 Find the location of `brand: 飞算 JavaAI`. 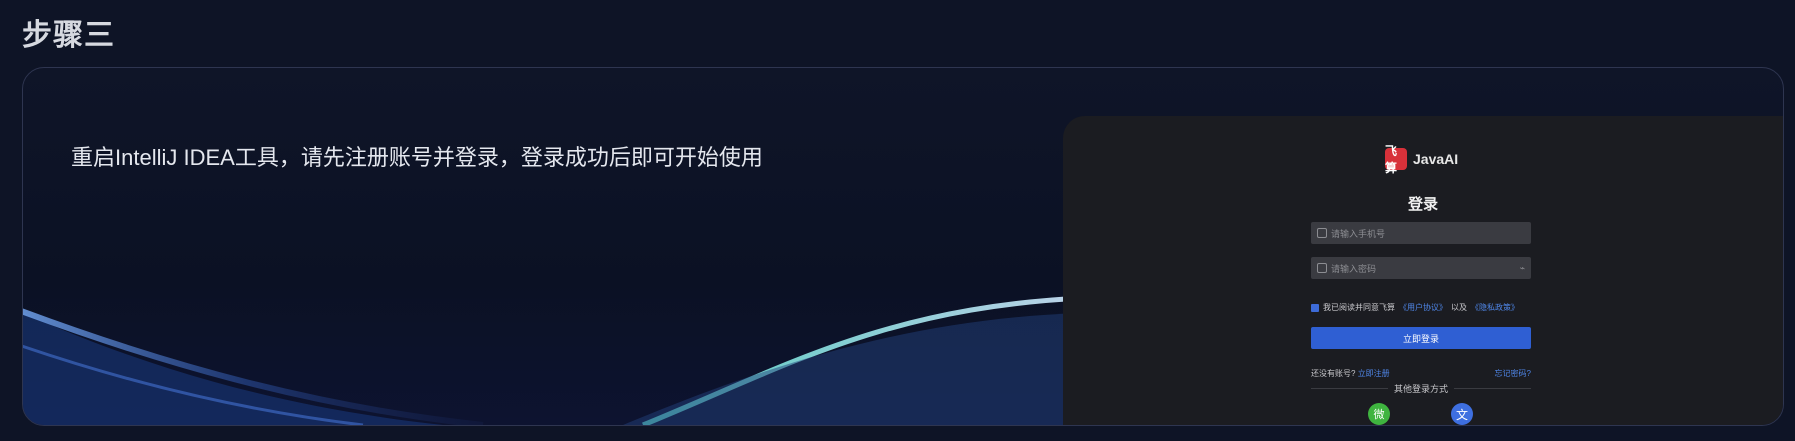

brand: 飞算 JavaAI is located at coordinates (1422, 159).